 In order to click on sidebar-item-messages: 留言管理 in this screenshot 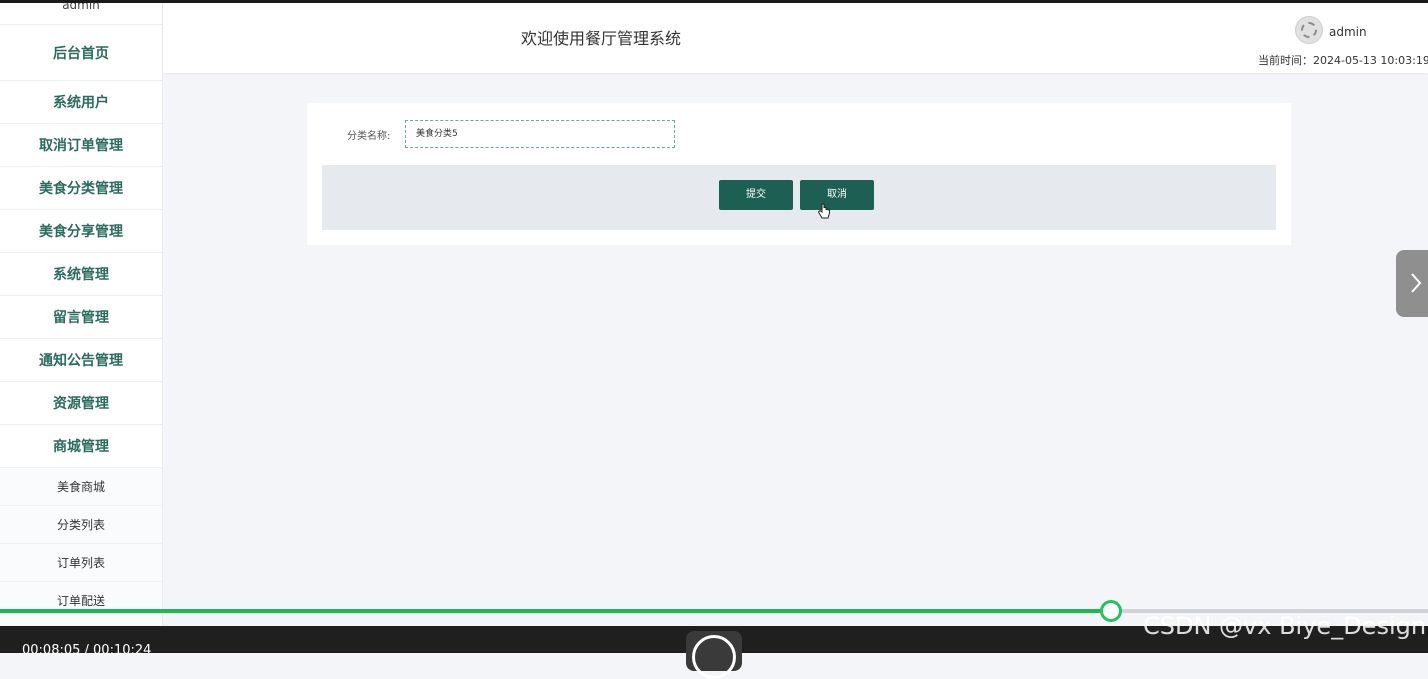, I will do `click(81, 316)`.